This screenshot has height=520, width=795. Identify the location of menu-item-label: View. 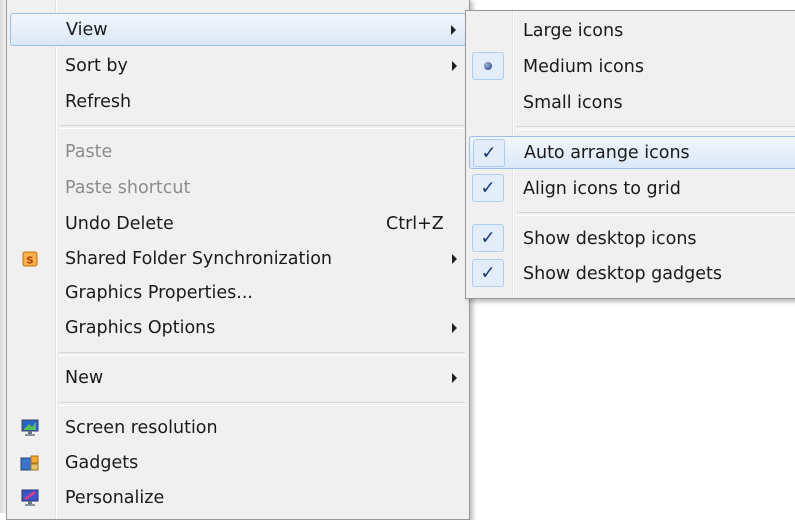
(87, 29).